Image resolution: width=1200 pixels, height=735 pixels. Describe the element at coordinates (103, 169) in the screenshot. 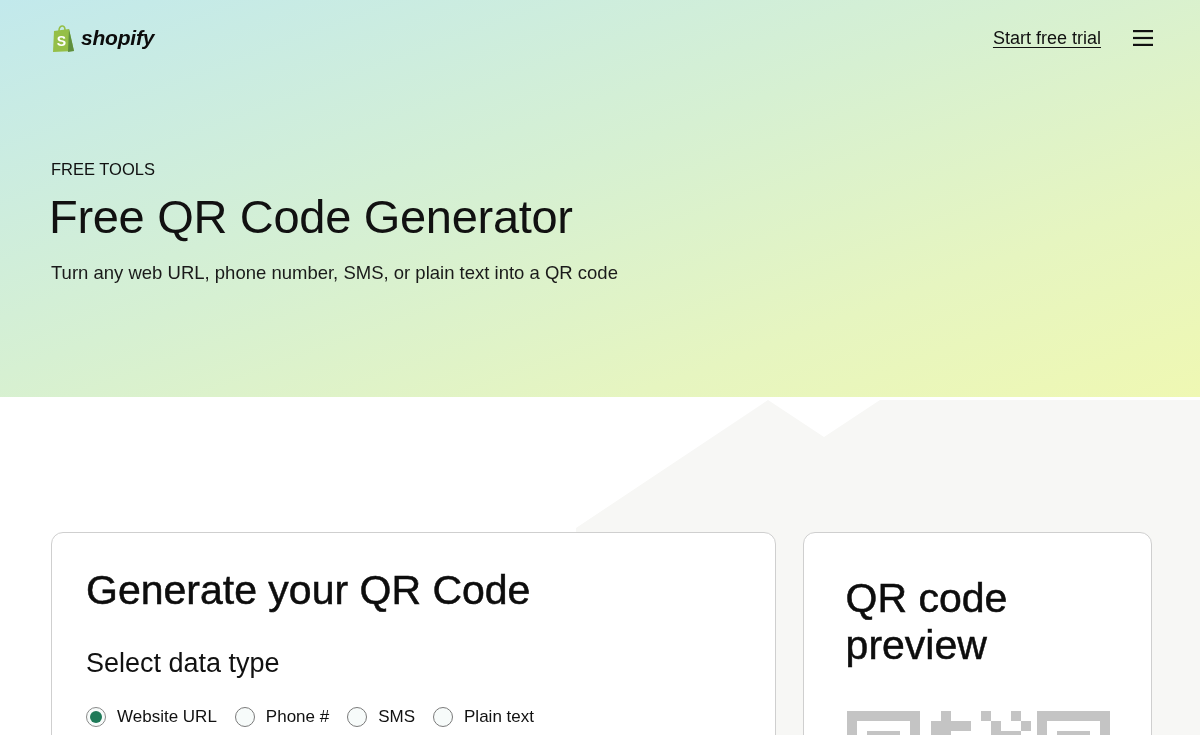

I see `eyebrow-label: FREE TOOLS` at that location.